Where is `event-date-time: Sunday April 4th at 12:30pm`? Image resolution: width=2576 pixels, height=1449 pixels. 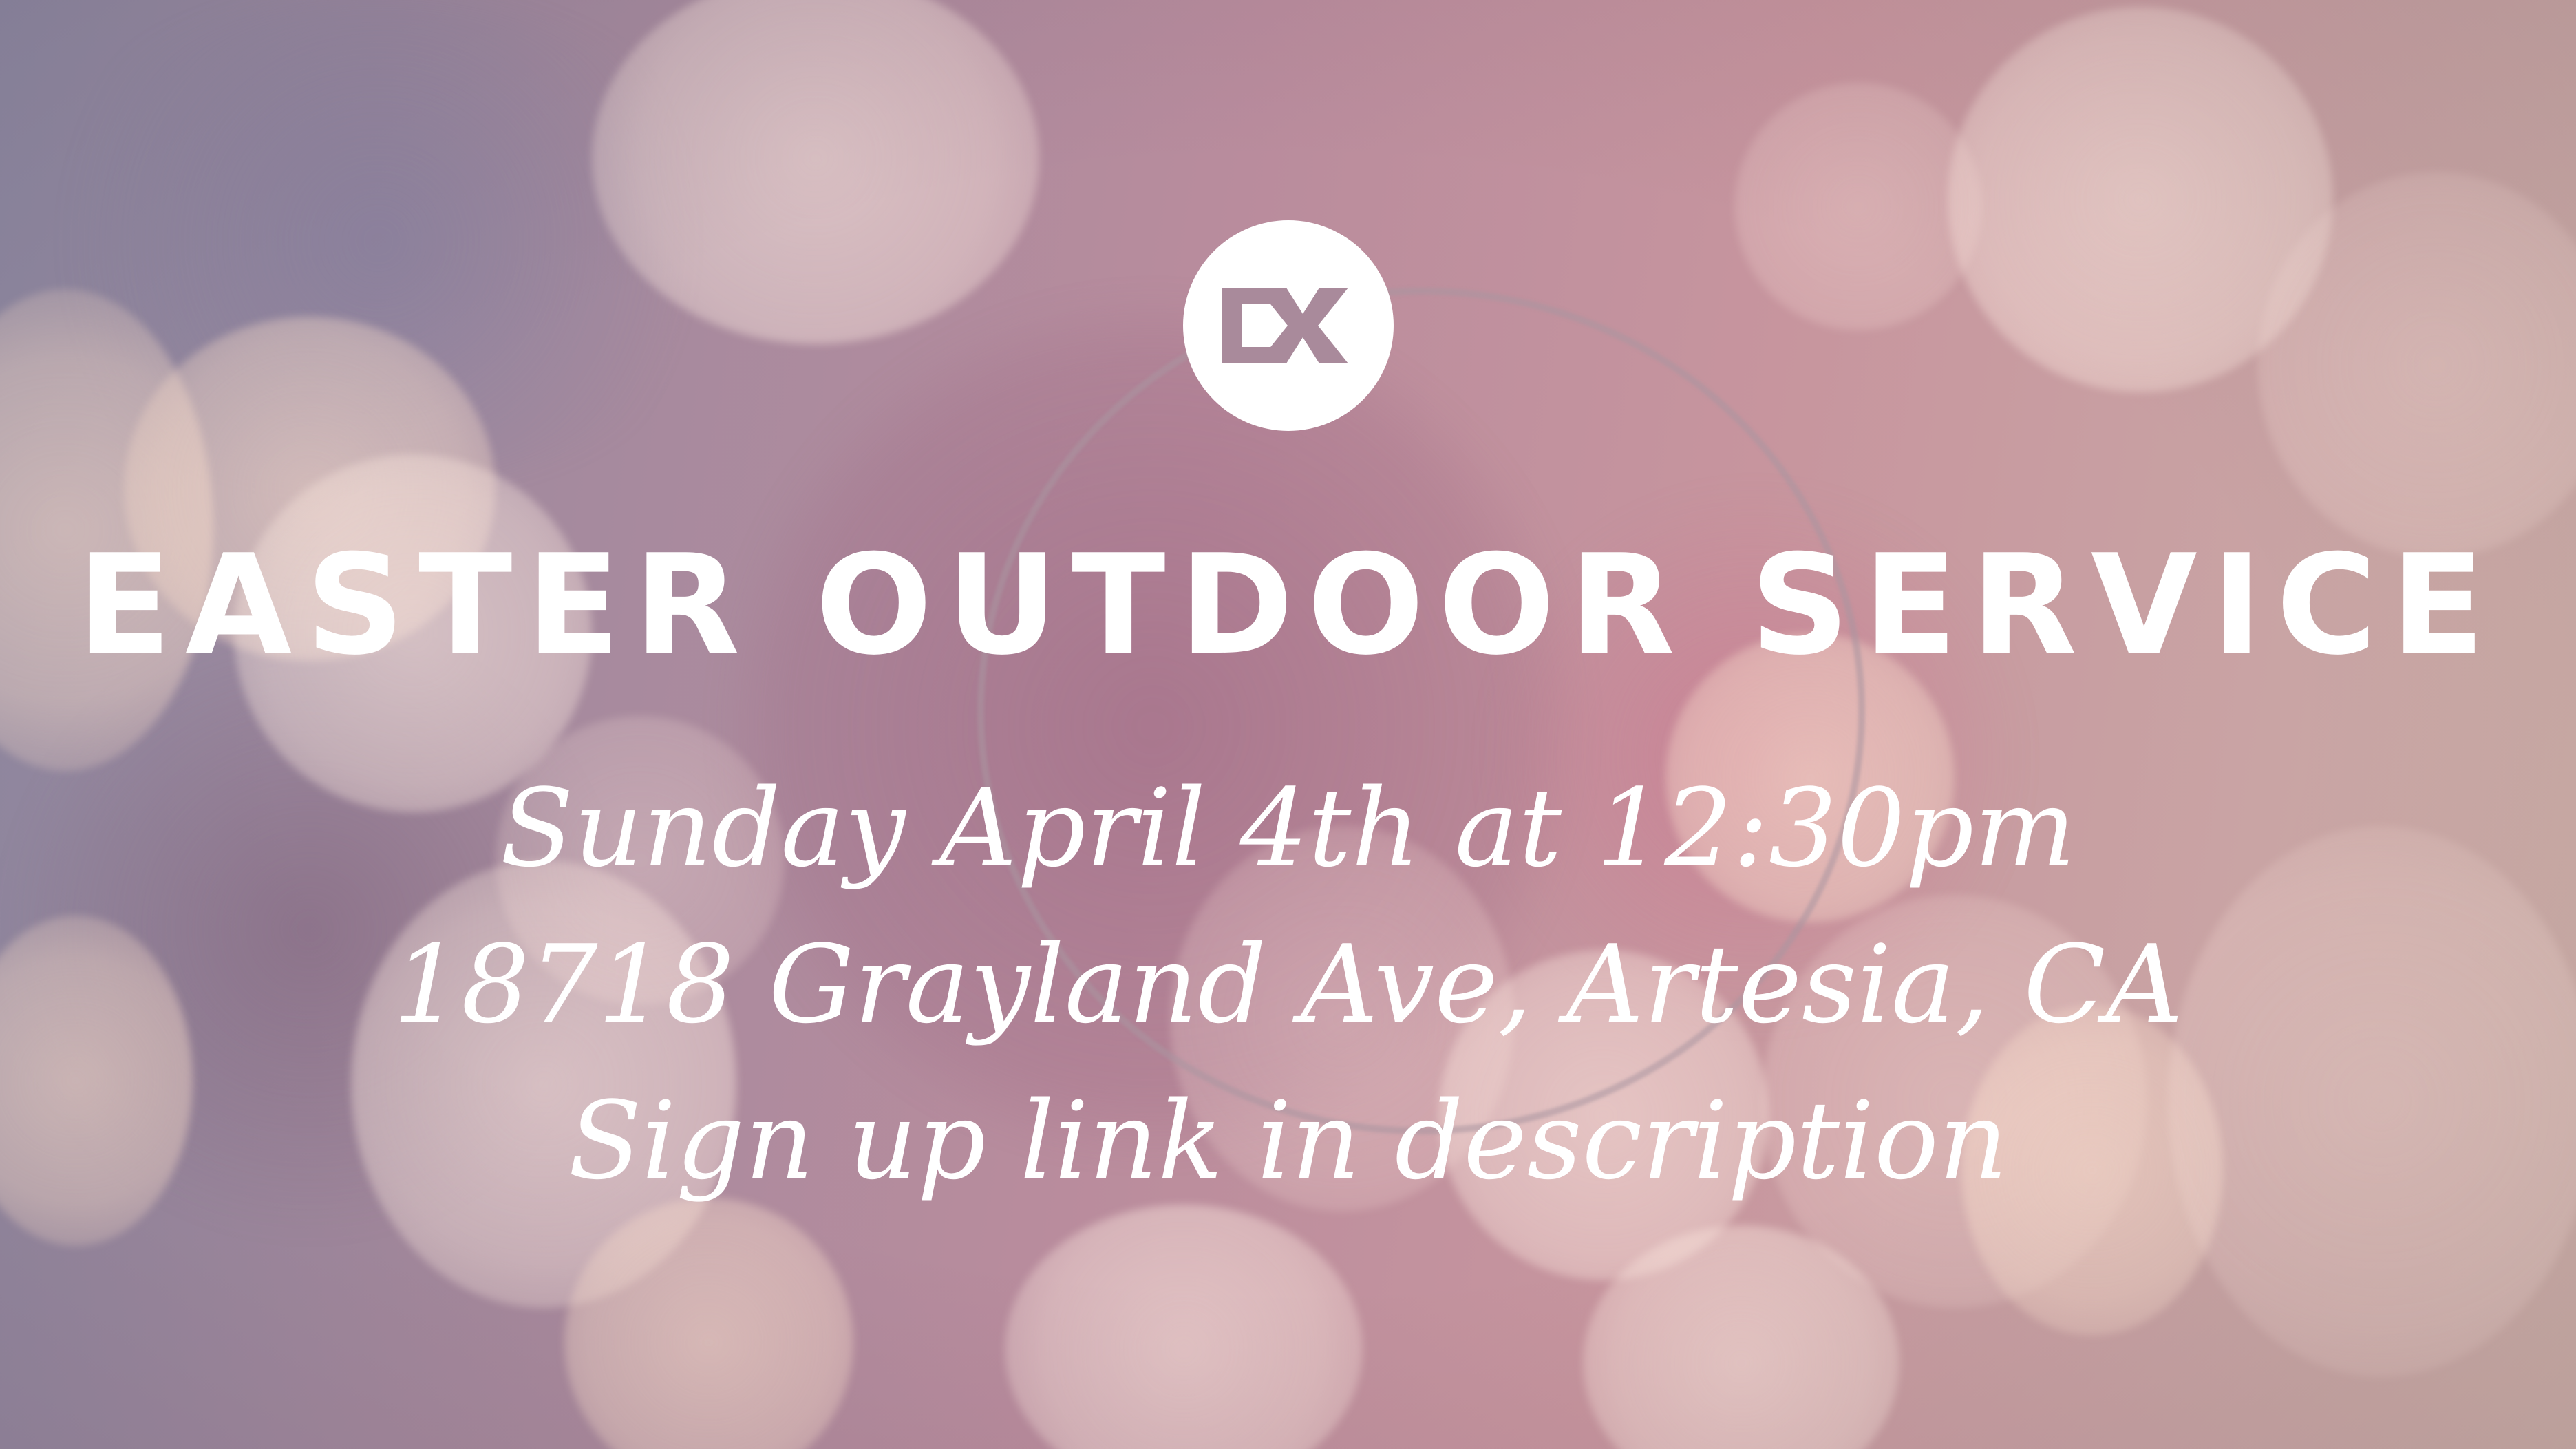
event-date-time: Sunday April 4th at 12:30pm is located at coordinates (1288, 828).